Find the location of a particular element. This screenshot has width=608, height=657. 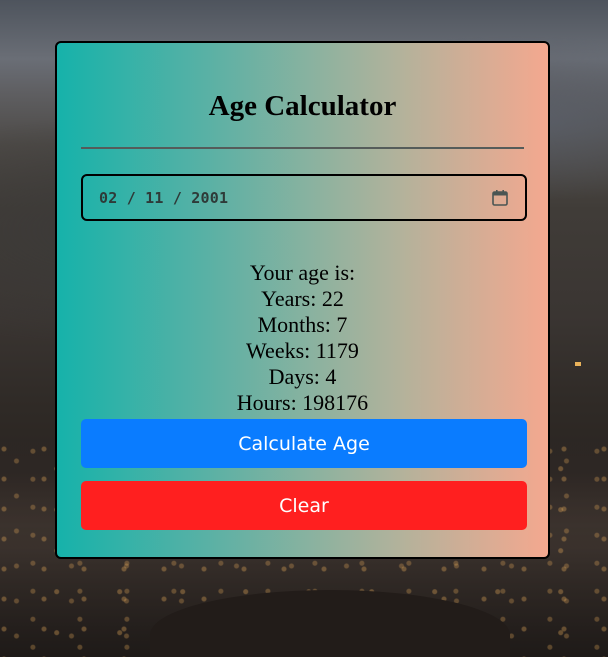

clear-button: Clear is located at coordinates (304, 505).